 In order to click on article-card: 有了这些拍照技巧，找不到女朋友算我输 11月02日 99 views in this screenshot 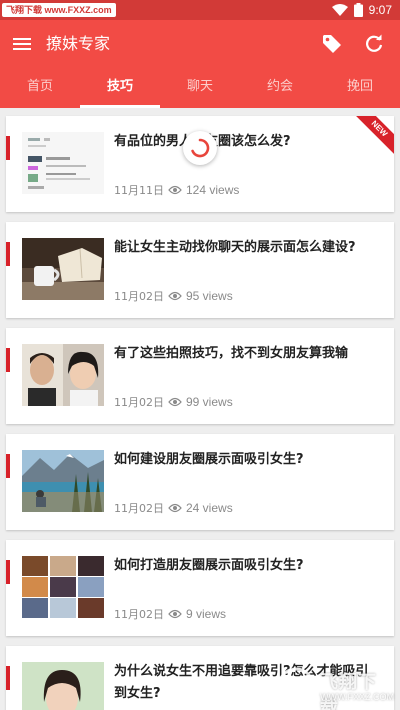, I will do `click(200, 376)`.